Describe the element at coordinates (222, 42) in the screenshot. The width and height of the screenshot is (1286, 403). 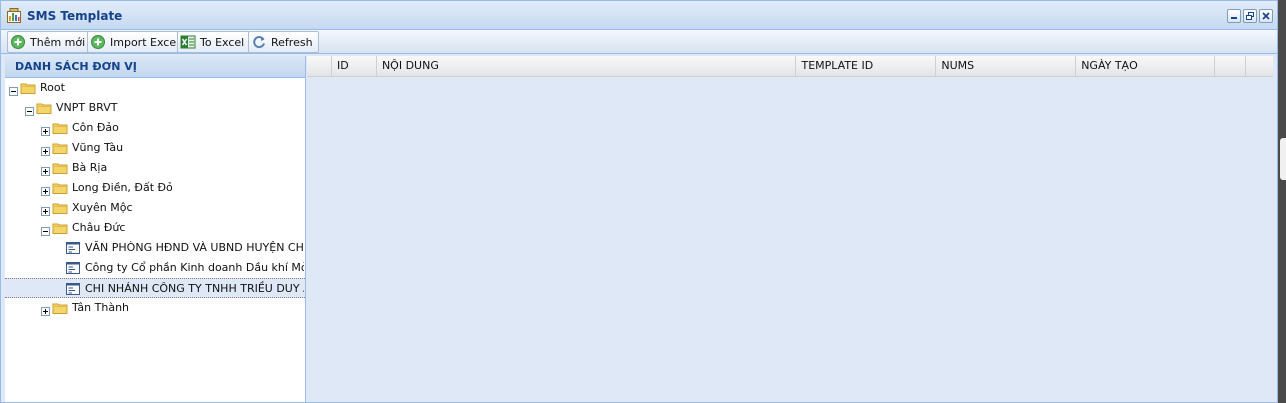
I see `to-excel-label: To Excel` at that location.